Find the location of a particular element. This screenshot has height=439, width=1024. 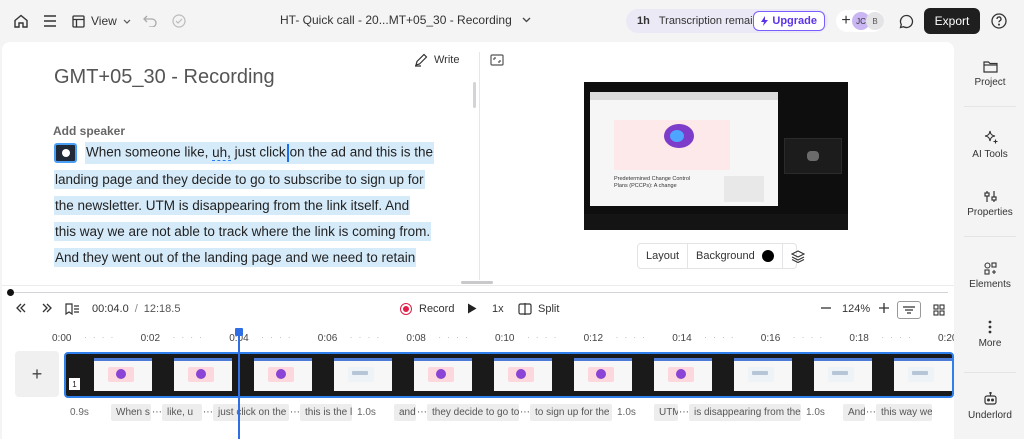

speaker-thumbnail-icon is located at coordinates (66, 153).